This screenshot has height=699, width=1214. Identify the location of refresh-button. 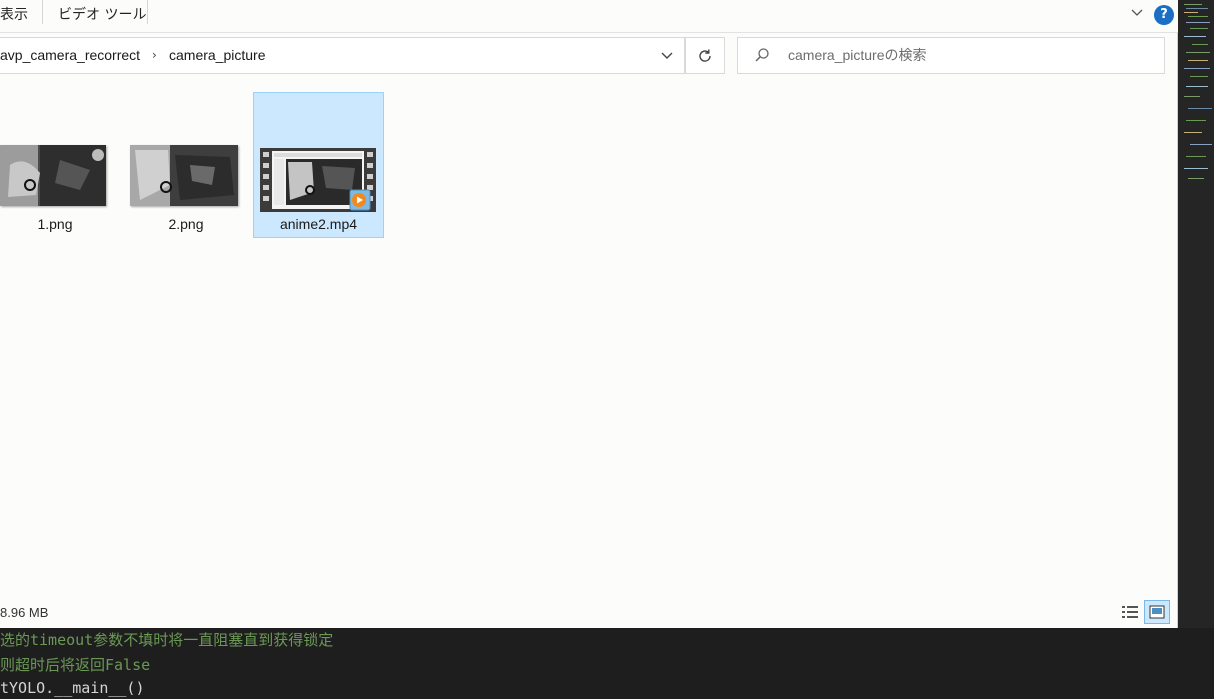
(705, 55).